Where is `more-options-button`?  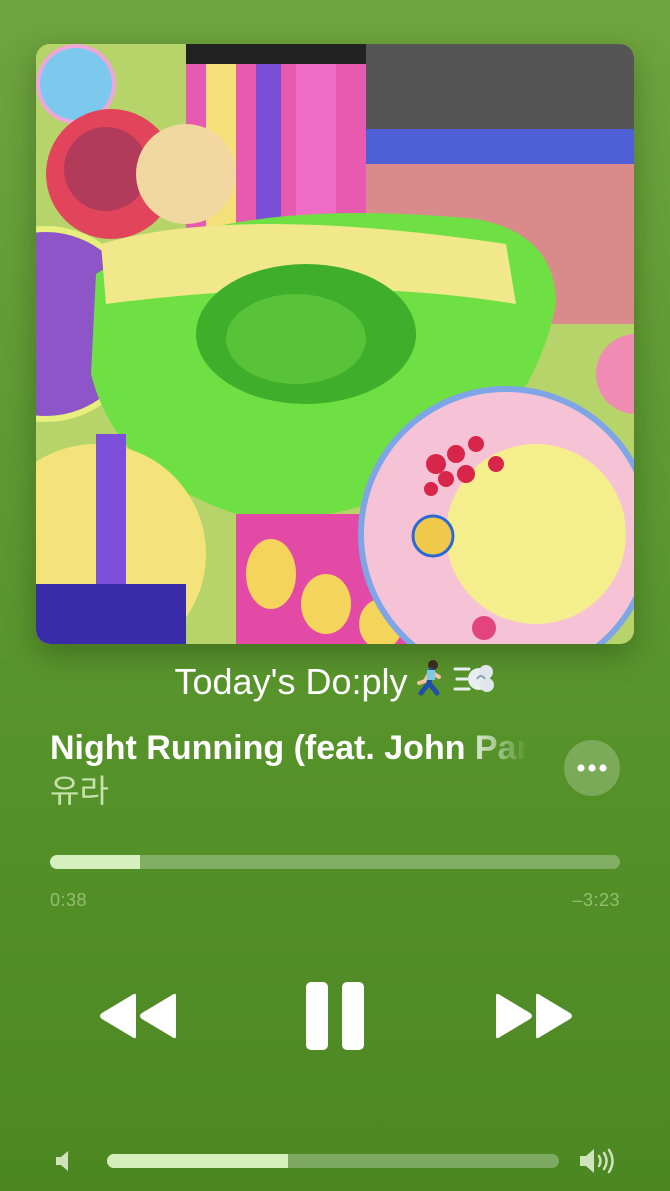
more-options-button is located at coordinates (592, 768).